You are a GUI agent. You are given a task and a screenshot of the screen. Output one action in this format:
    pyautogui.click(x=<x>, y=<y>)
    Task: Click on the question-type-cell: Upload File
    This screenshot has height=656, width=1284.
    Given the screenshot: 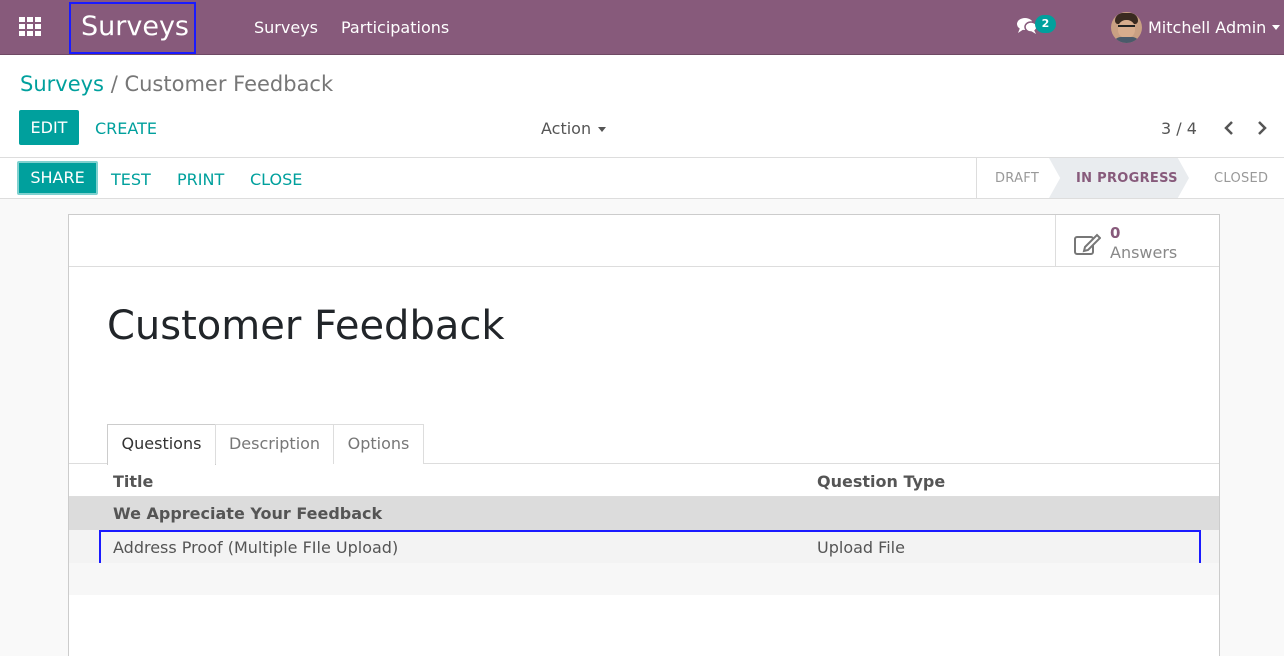 What is the action you would take?
    pyautogui.click(x=861, y=547)
    